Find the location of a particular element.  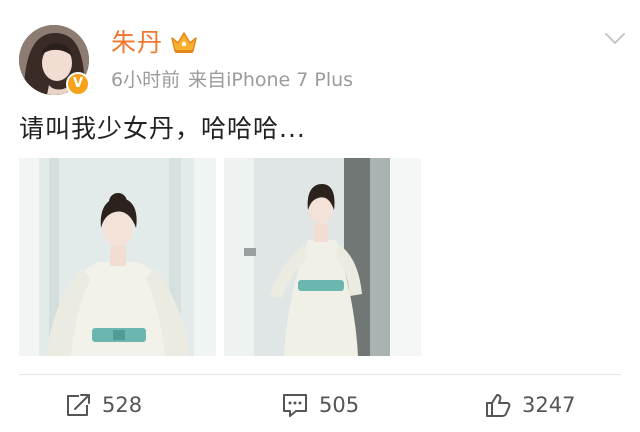

comment-button: 505 is located at coordinates (320, 405).